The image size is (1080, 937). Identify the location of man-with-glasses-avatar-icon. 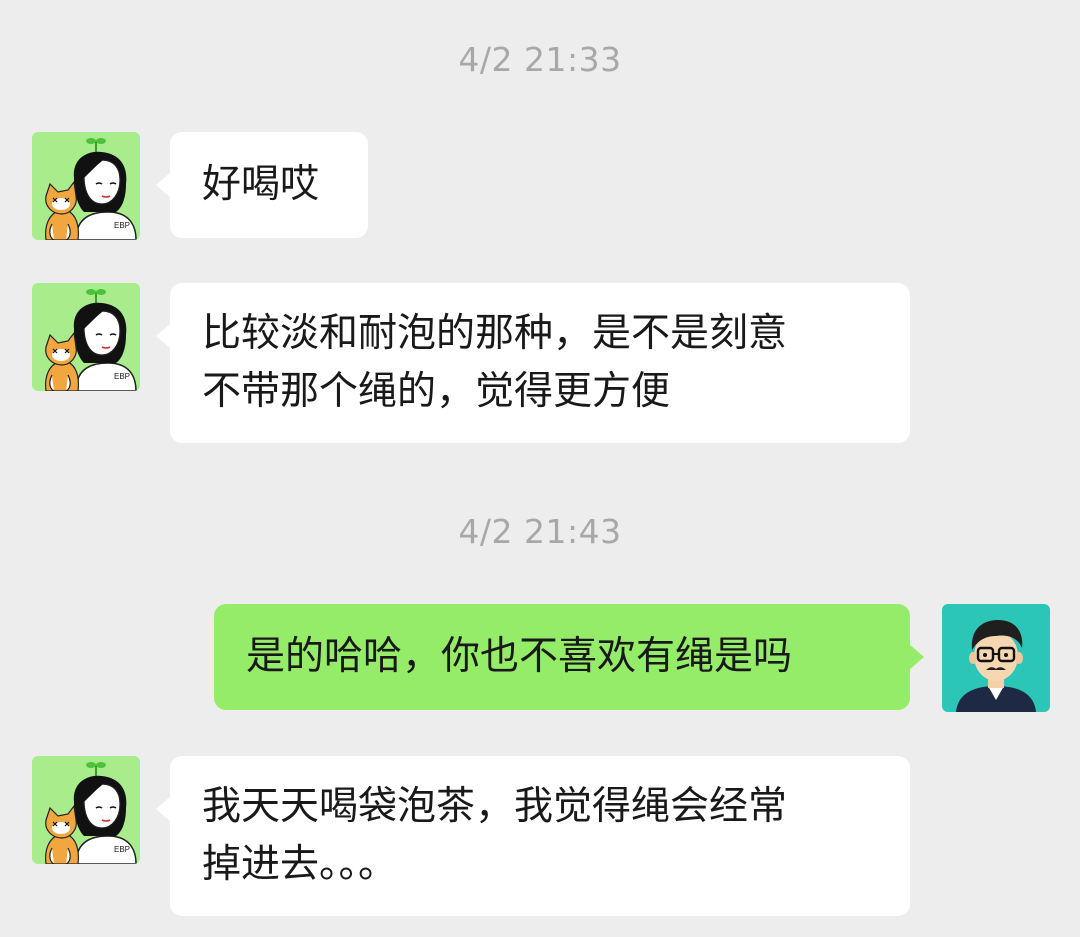
(996, 658).